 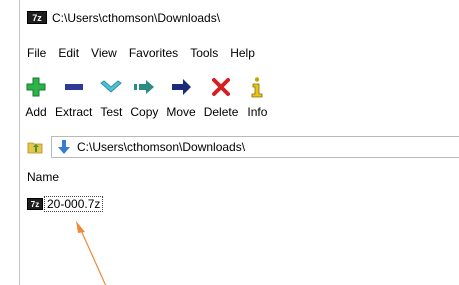 What do you see at coordinates (255, 147) in the screenshot?
I see `path-field: C:\Users\cthomson\Downloads\` at bounding box center [255, 147].